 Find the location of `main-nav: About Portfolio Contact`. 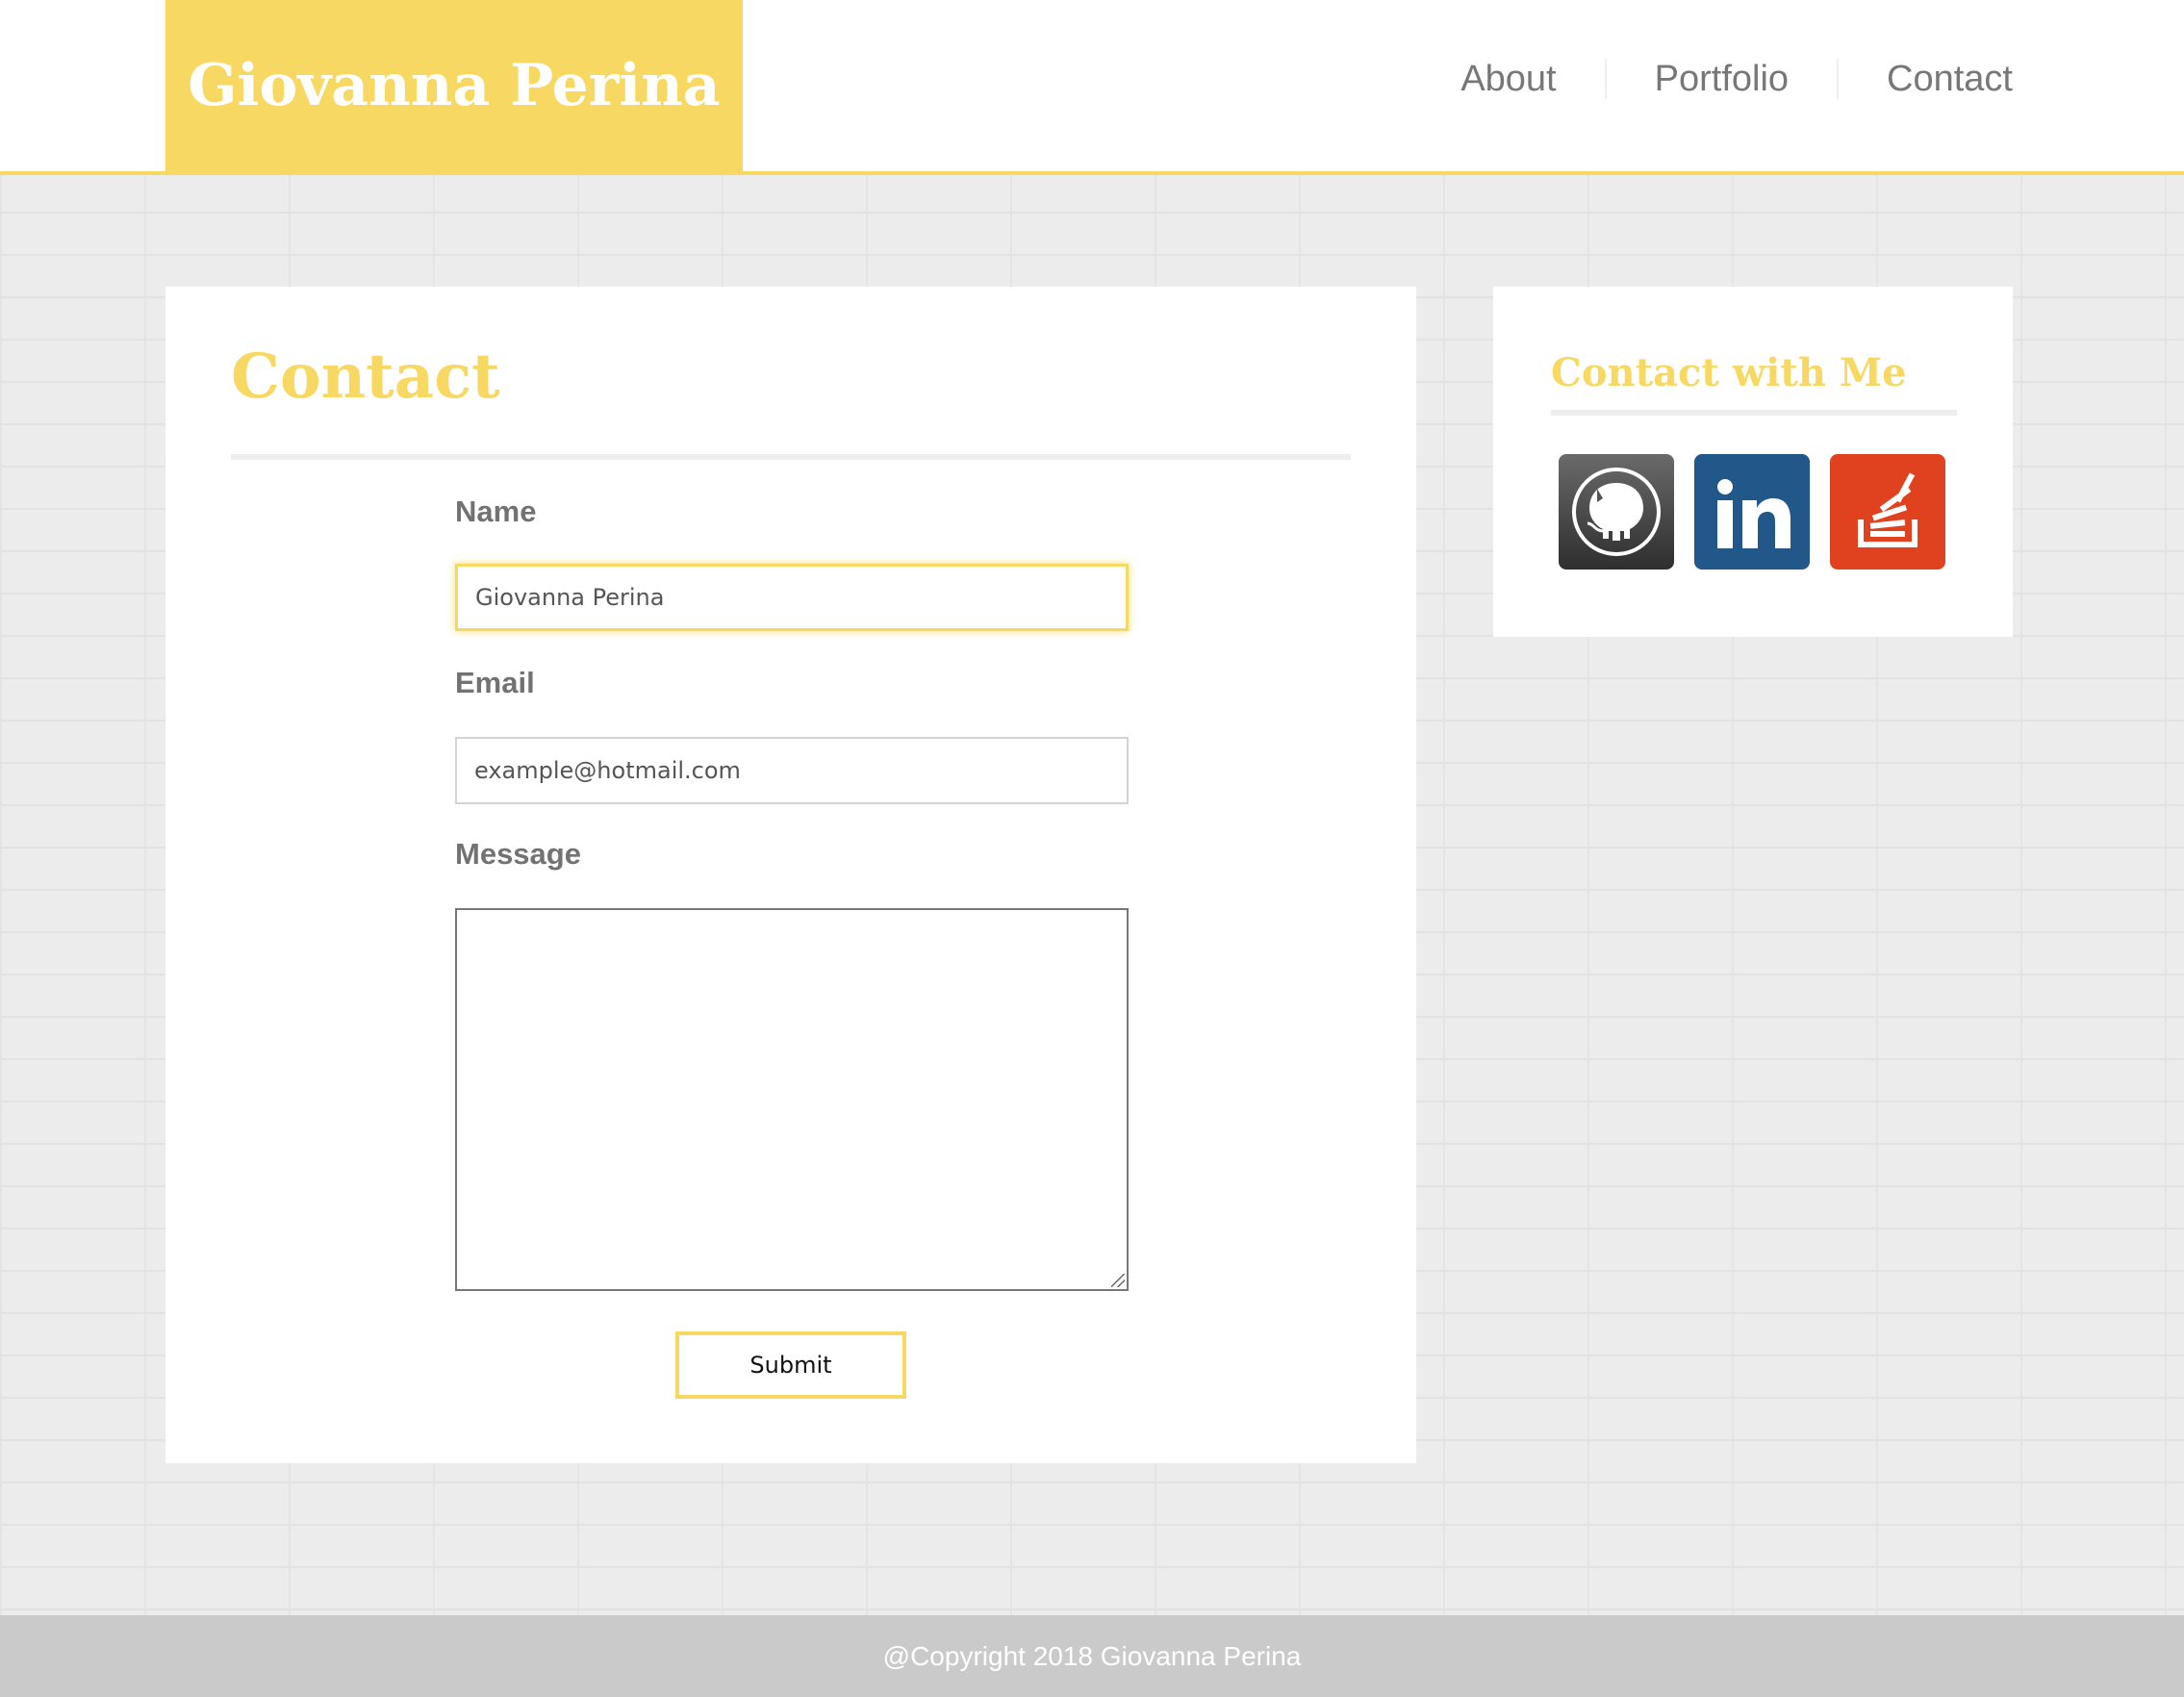

main-nav: About Portfolio Contact is located at coordinates (1712, 79).